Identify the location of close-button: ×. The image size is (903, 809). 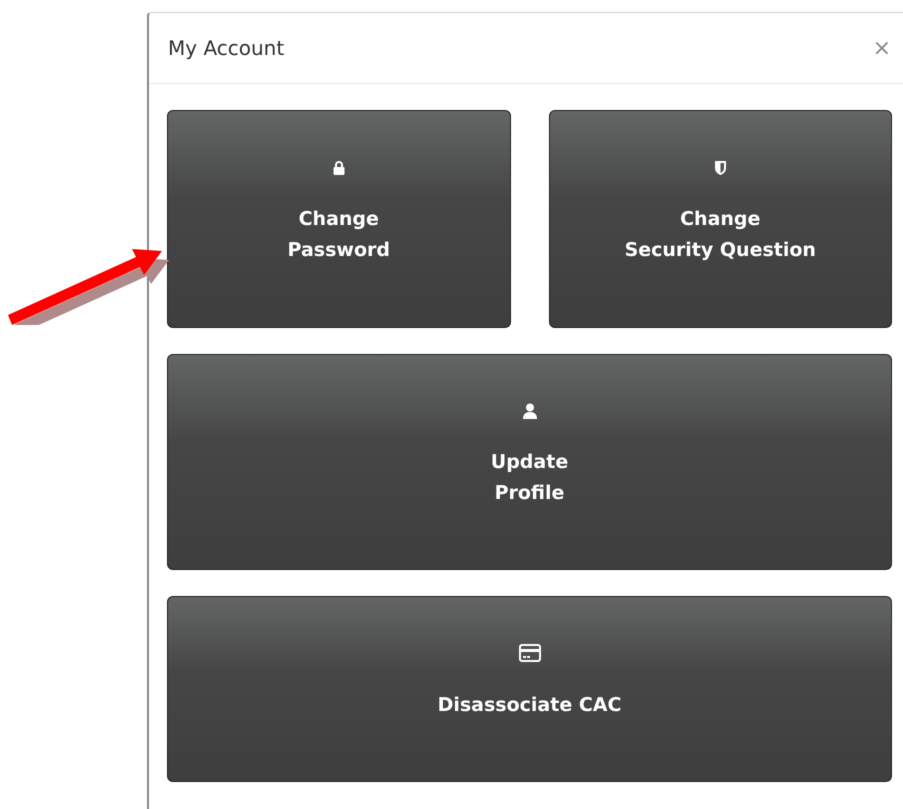
(881, 48).